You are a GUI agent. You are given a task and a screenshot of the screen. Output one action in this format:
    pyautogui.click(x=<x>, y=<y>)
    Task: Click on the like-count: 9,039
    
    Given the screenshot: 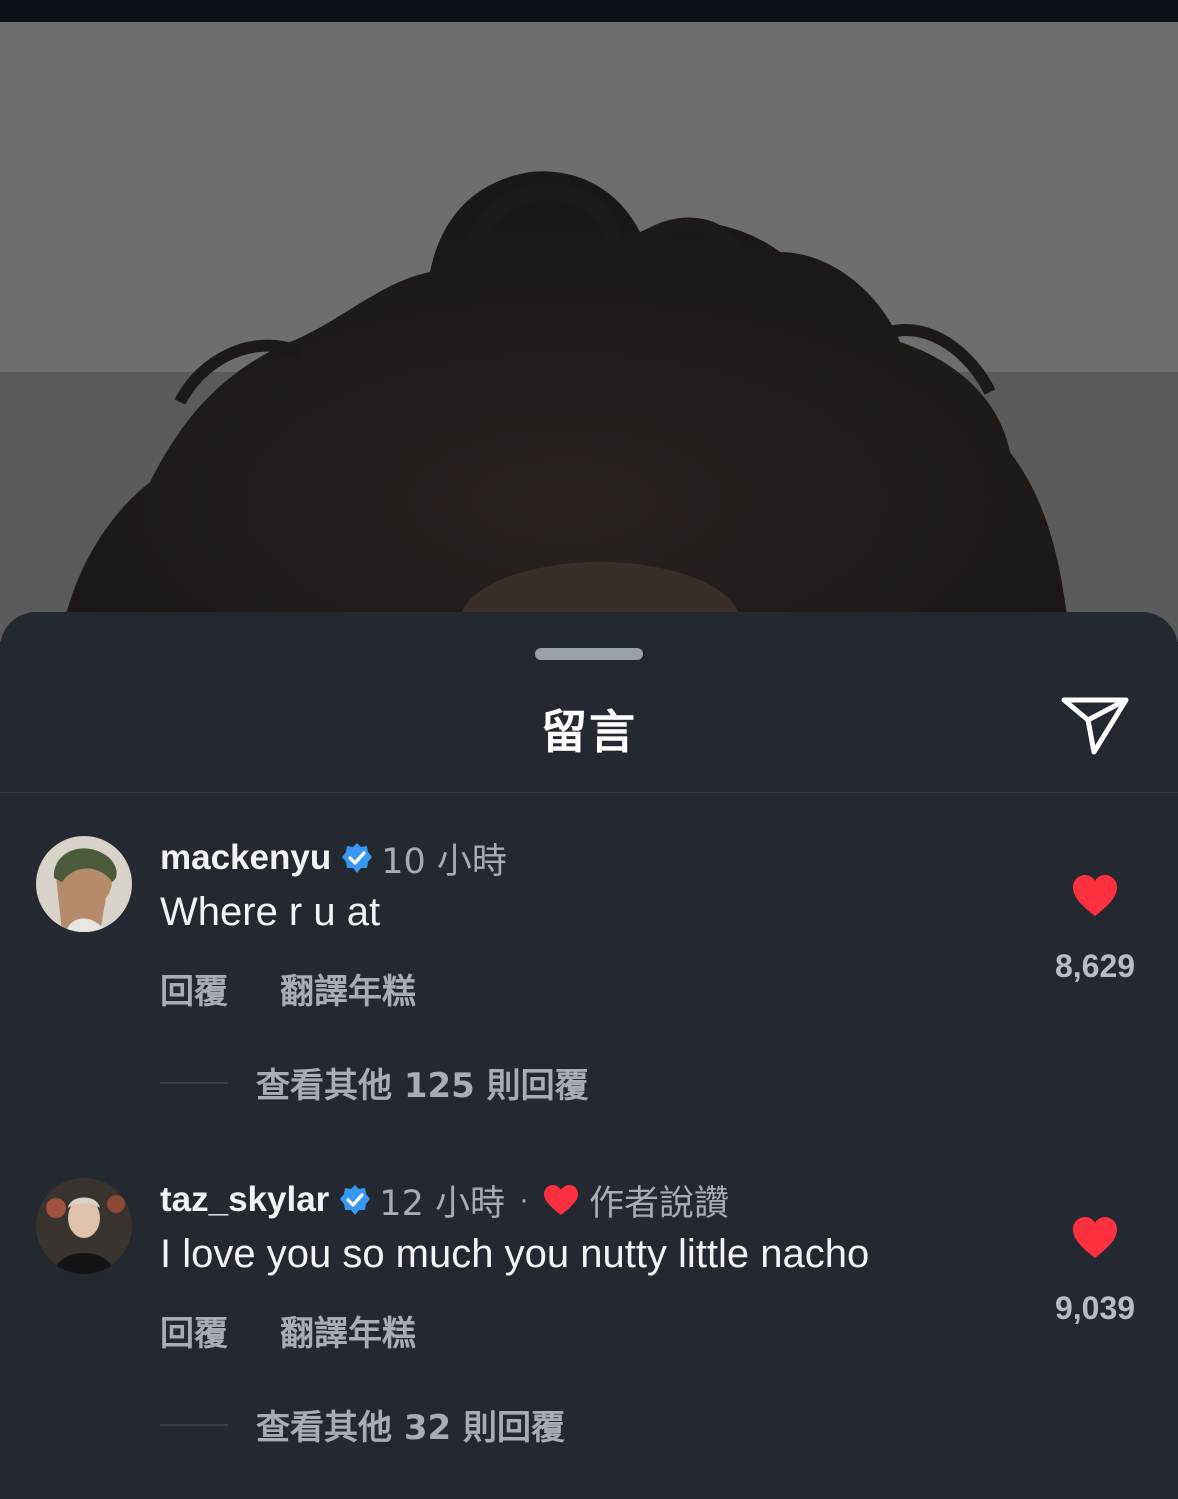 What is the action you would take?
    pyautogui.click(x=1095, y=1308)
    